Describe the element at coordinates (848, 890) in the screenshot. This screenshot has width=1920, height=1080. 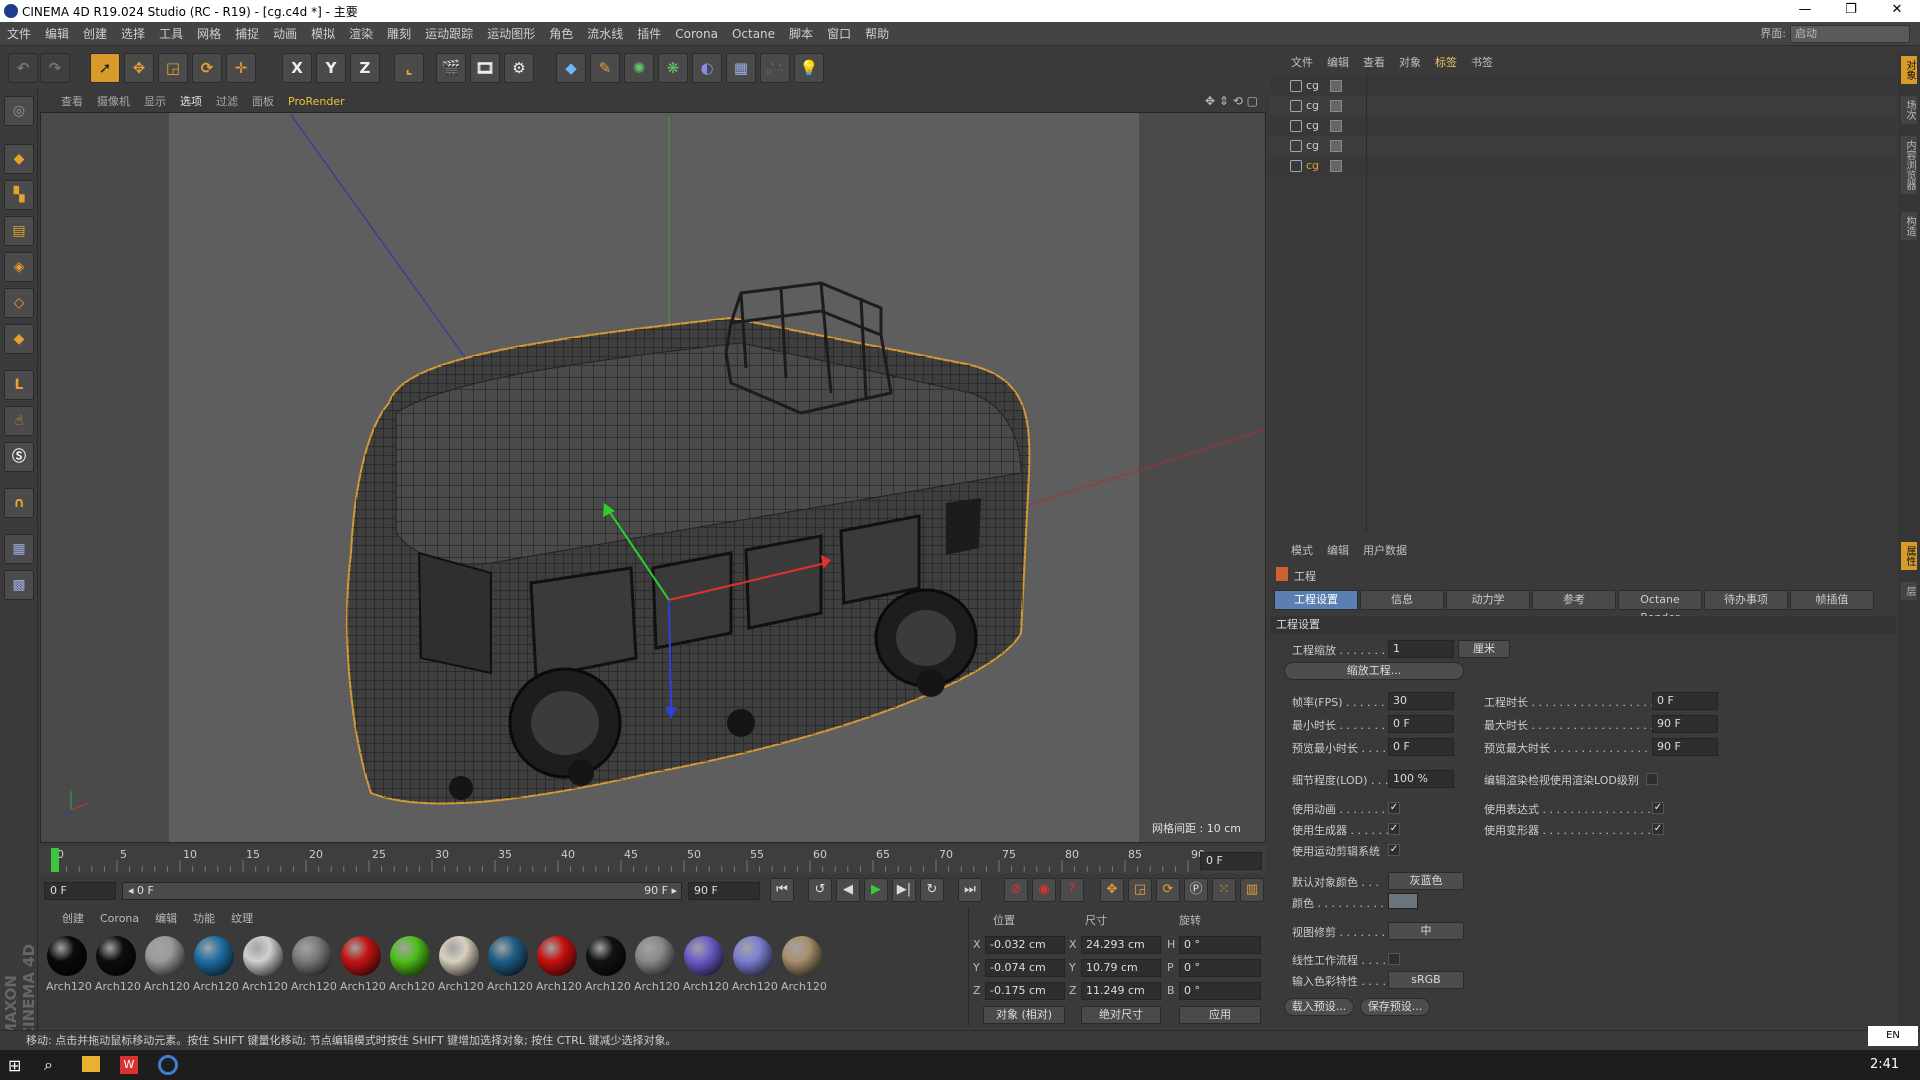
I see `prev-frame-button: ◀` at that location.